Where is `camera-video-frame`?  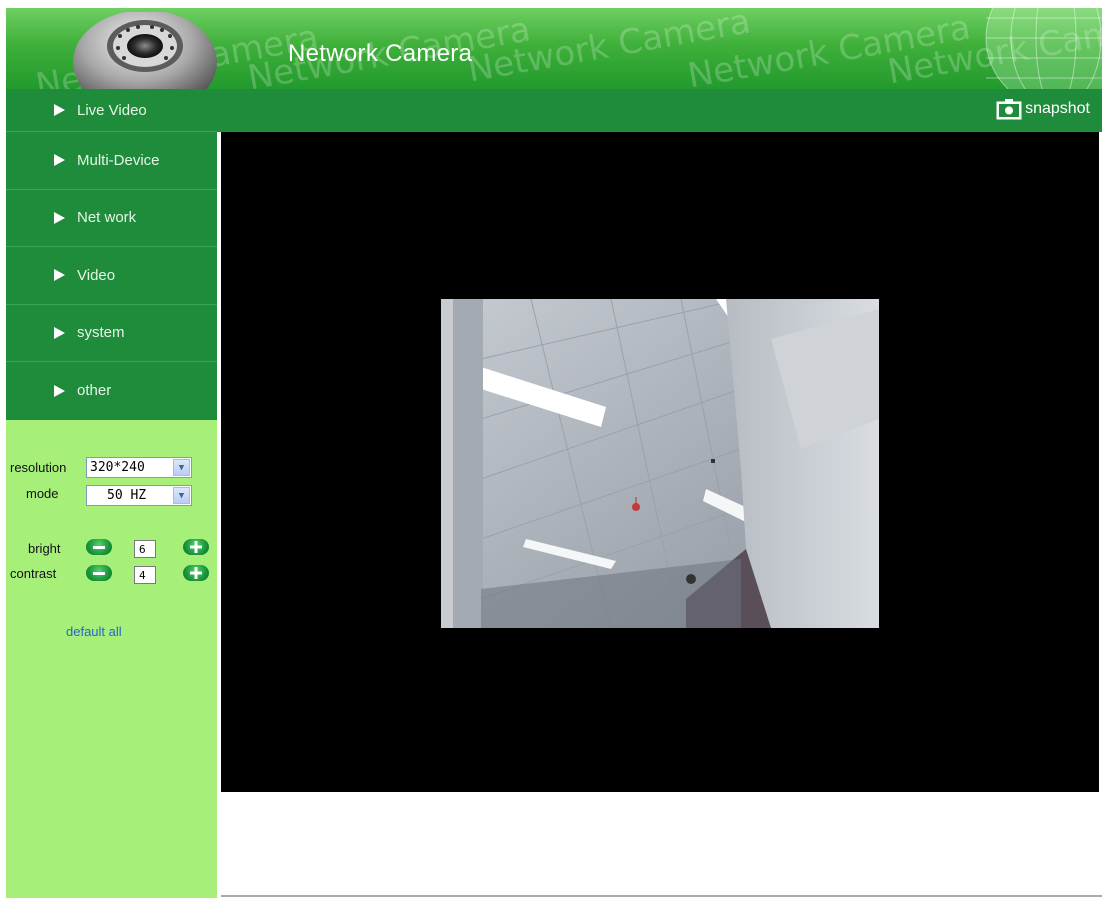 camera-video-frame is located at coordinates (660, 463).